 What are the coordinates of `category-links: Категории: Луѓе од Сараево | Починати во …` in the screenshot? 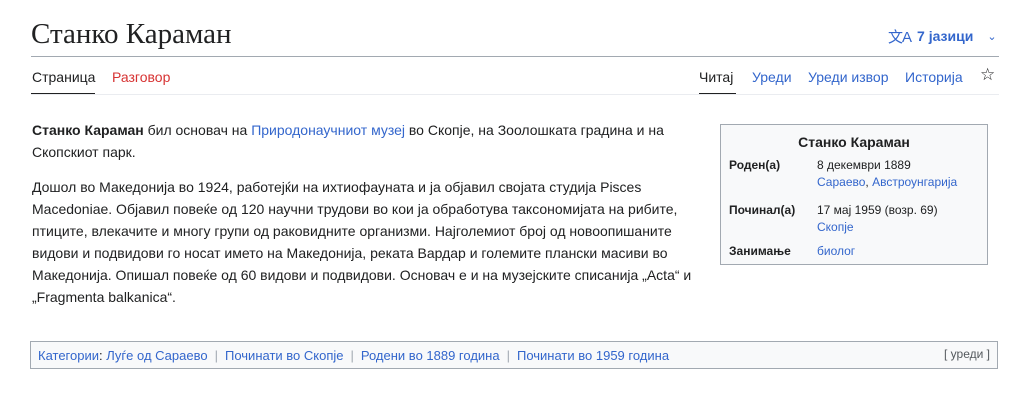 It's located at (514, 355).